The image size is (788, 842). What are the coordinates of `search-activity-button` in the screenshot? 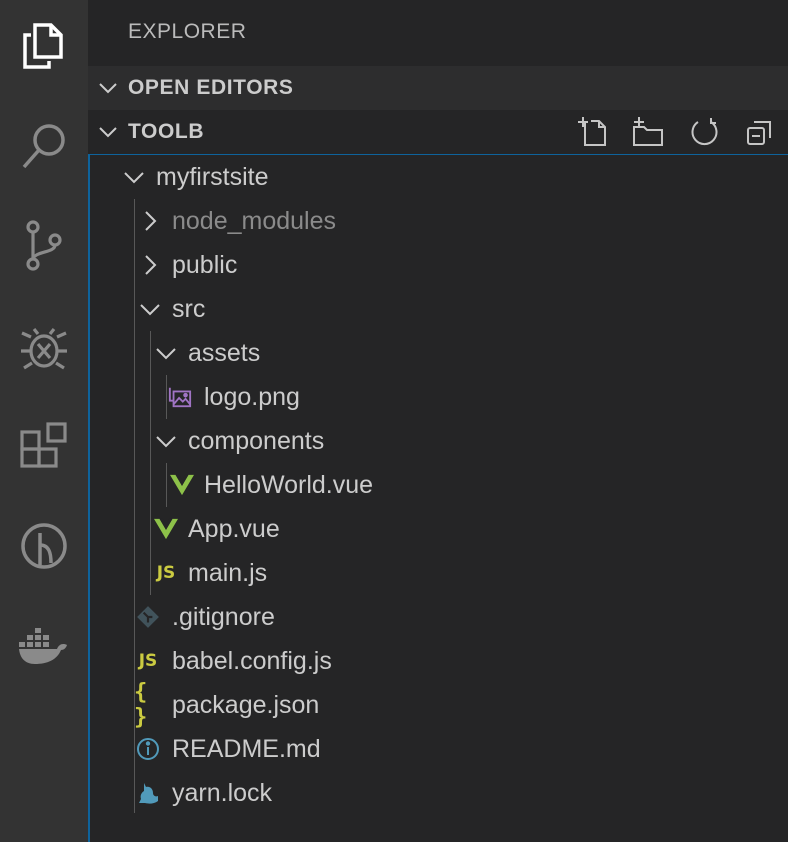 It's located at (44, 146).